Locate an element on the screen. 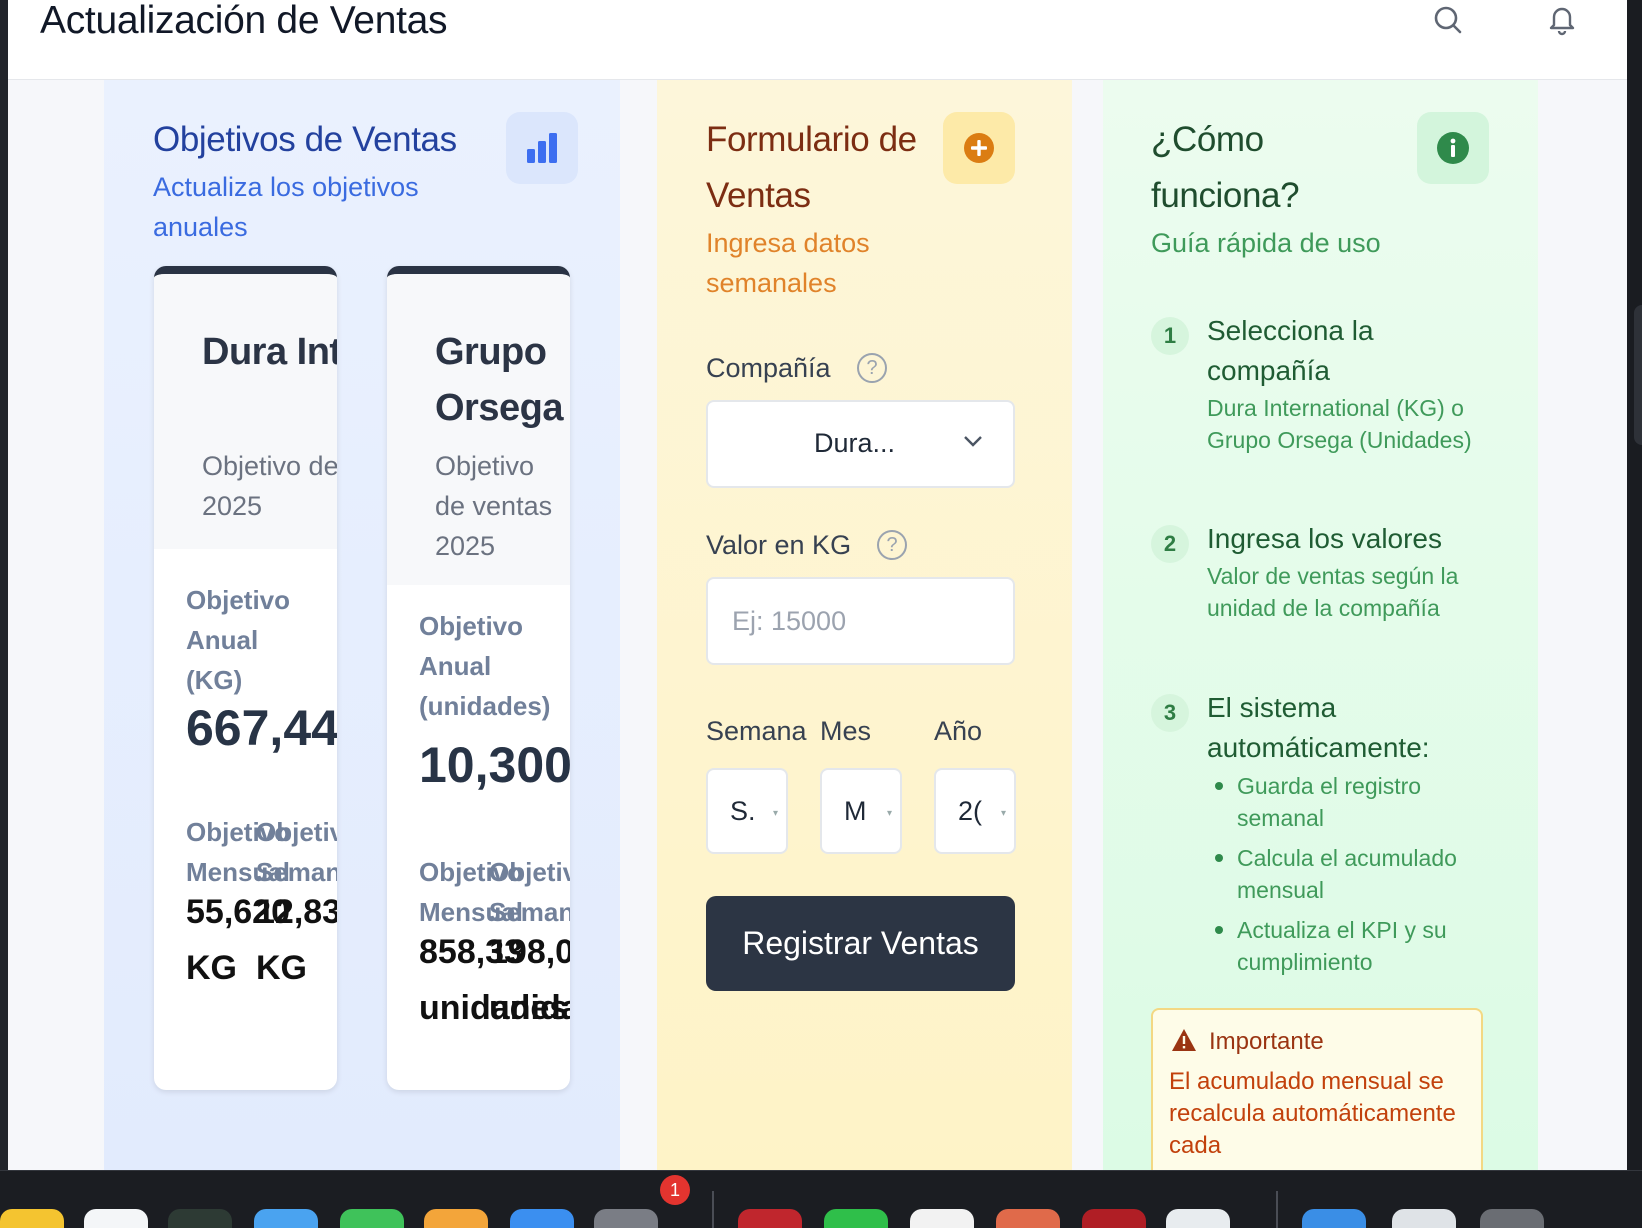  weekly-value: 12,83 KG is located at coordinates (296, 940).